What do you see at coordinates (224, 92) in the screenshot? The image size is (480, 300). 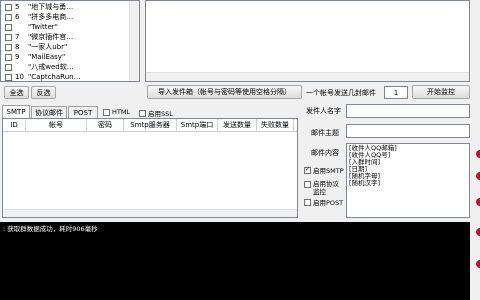 I see `import-sender-button: 导入发件箱（帐号与密码等使用空格分隔）` at bounding box center [224, 92].